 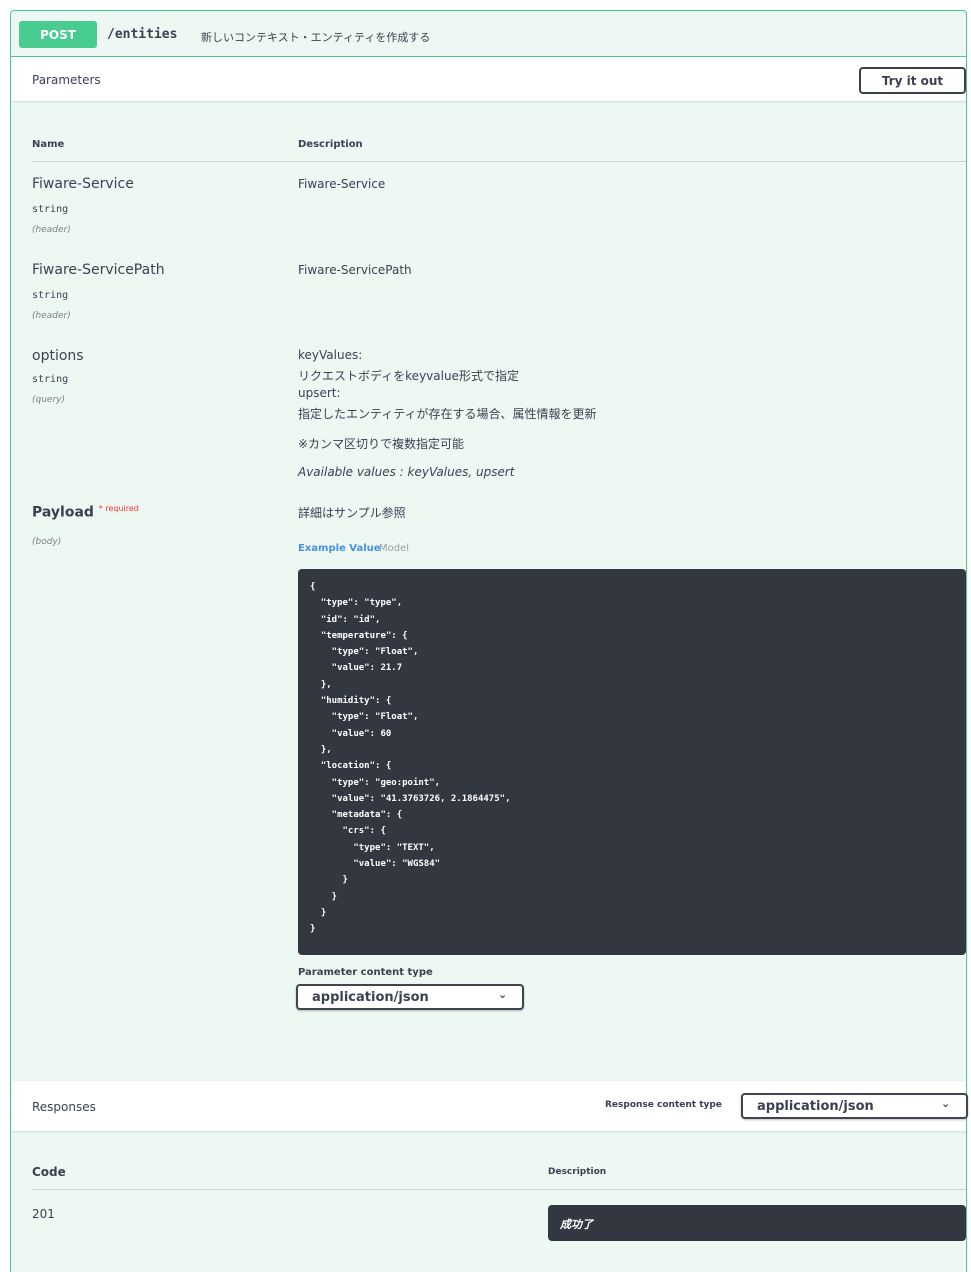 I want to click on tab-example-value: Example Value, so click(x=339, y=548).